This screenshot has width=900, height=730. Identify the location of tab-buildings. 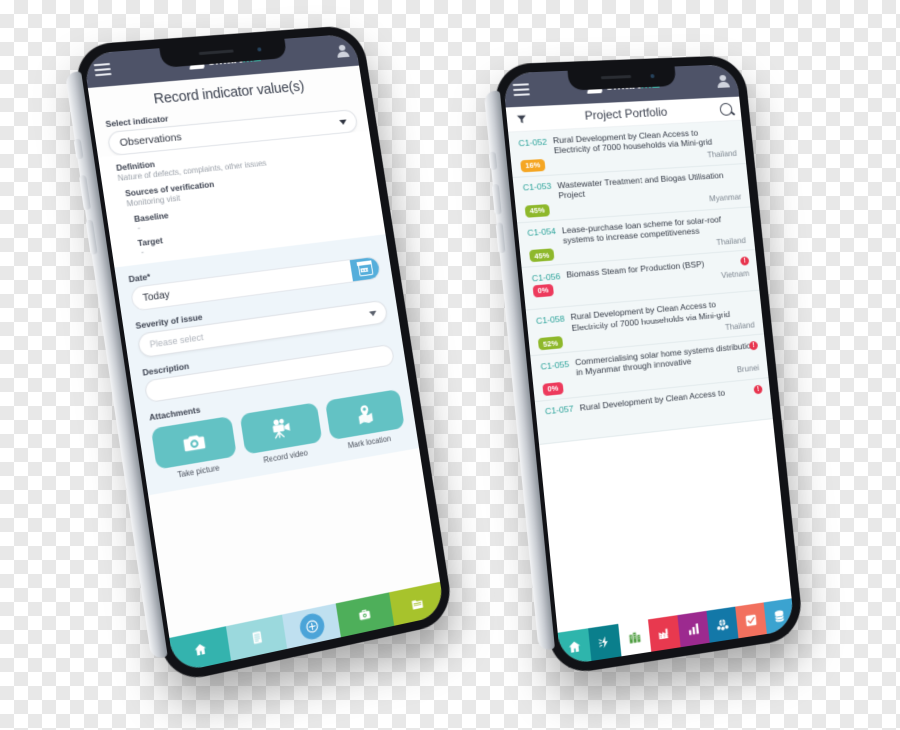
(635, 638).